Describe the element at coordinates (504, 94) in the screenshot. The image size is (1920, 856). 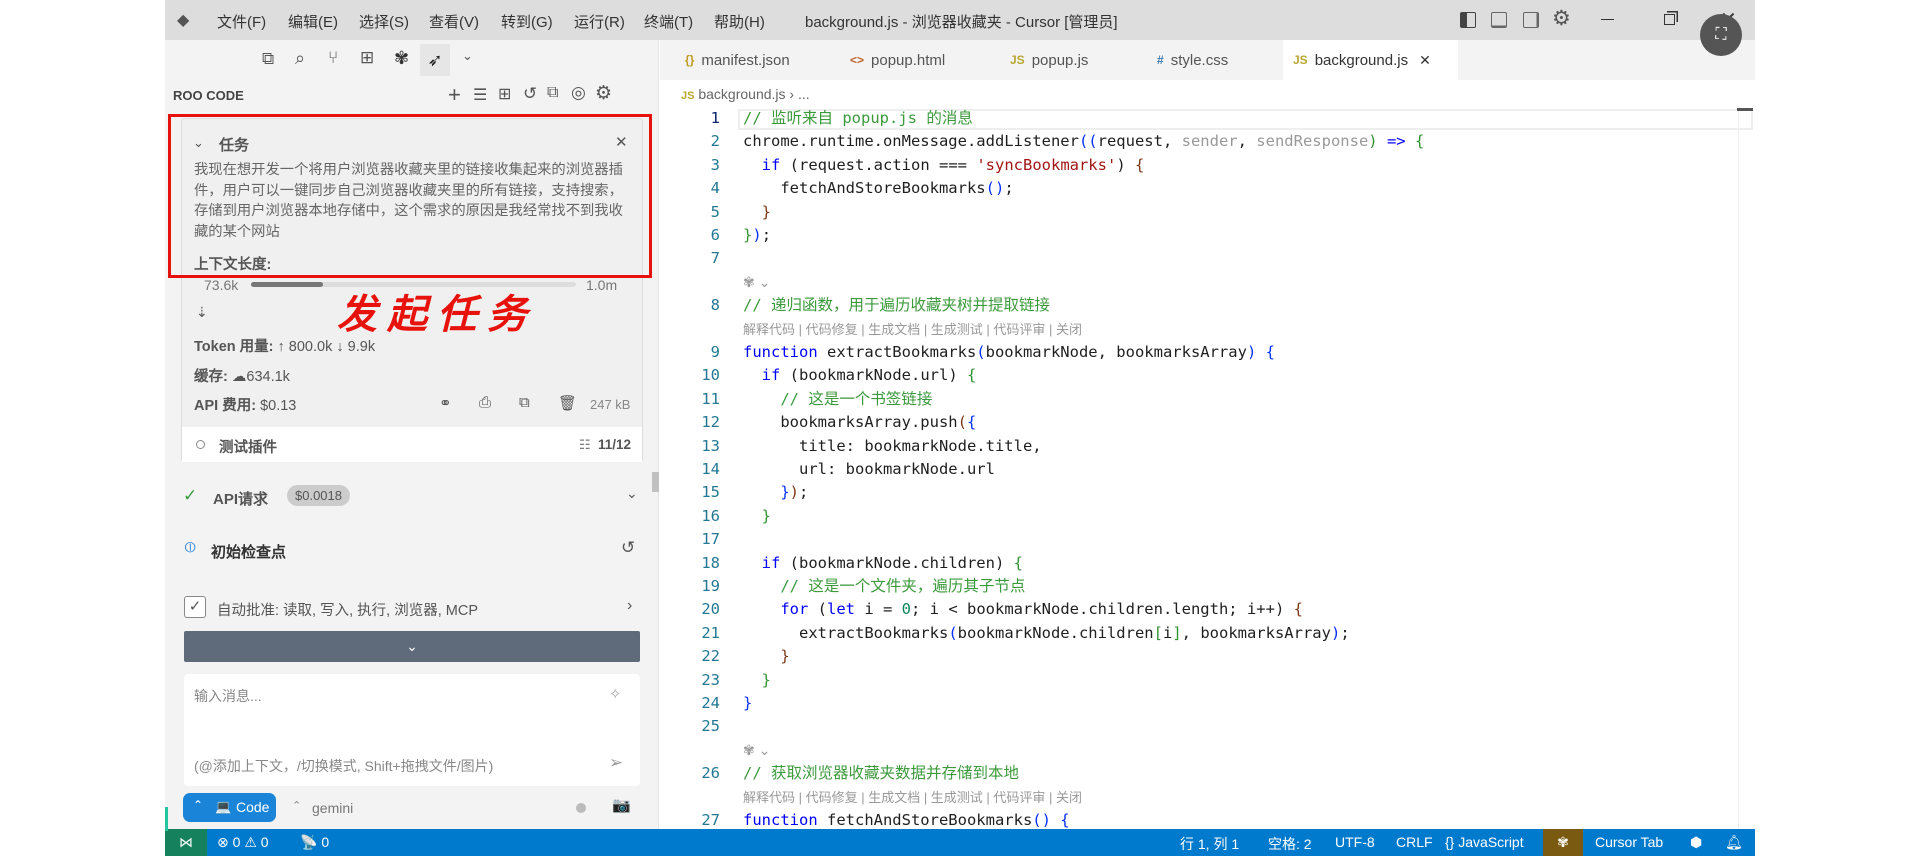
I see `mcp-servers-icon: ⊞` at that location.